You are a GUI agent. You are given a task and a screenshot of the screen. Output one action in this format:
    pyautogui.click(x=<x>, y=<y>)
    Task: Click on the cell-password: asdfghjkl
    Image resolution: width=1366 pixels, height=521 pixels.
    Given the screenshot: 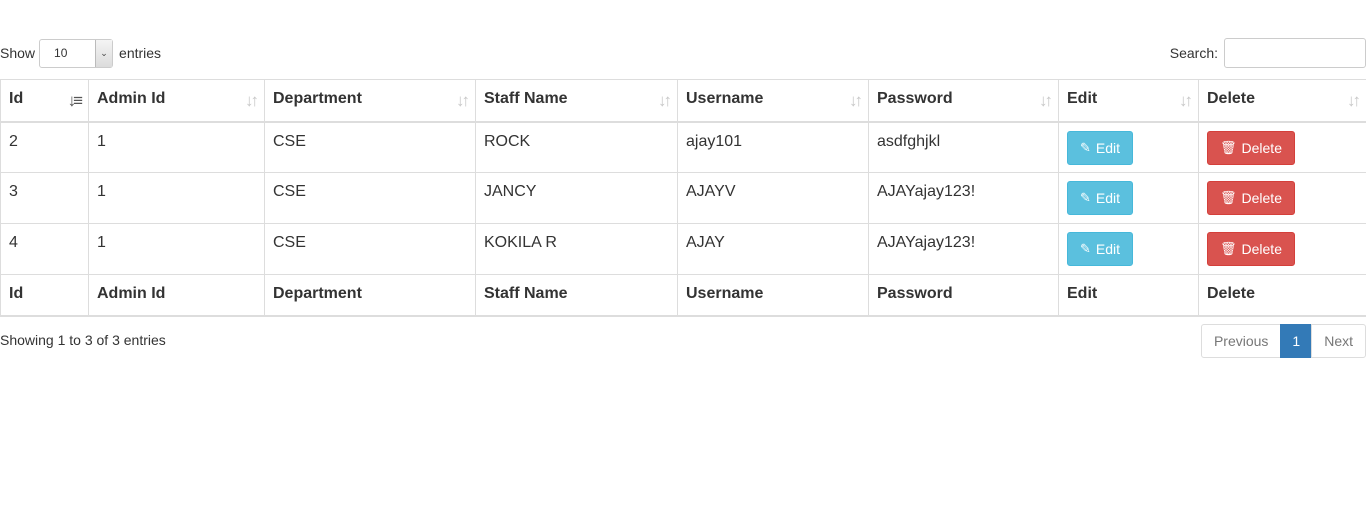 What is the action you would take?
    pyautogui.click(x=963, y=147)
    